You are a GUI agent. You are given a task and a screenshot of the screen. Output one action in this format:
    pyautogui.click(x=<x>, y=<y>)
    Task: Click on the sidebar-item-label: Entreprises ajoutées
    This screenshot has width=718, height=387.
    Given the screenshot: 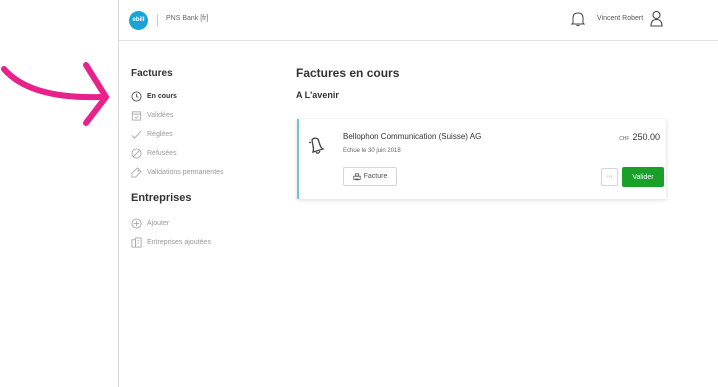 What is the action you would take?
    pyautogui.click(x=179, y=242)
    